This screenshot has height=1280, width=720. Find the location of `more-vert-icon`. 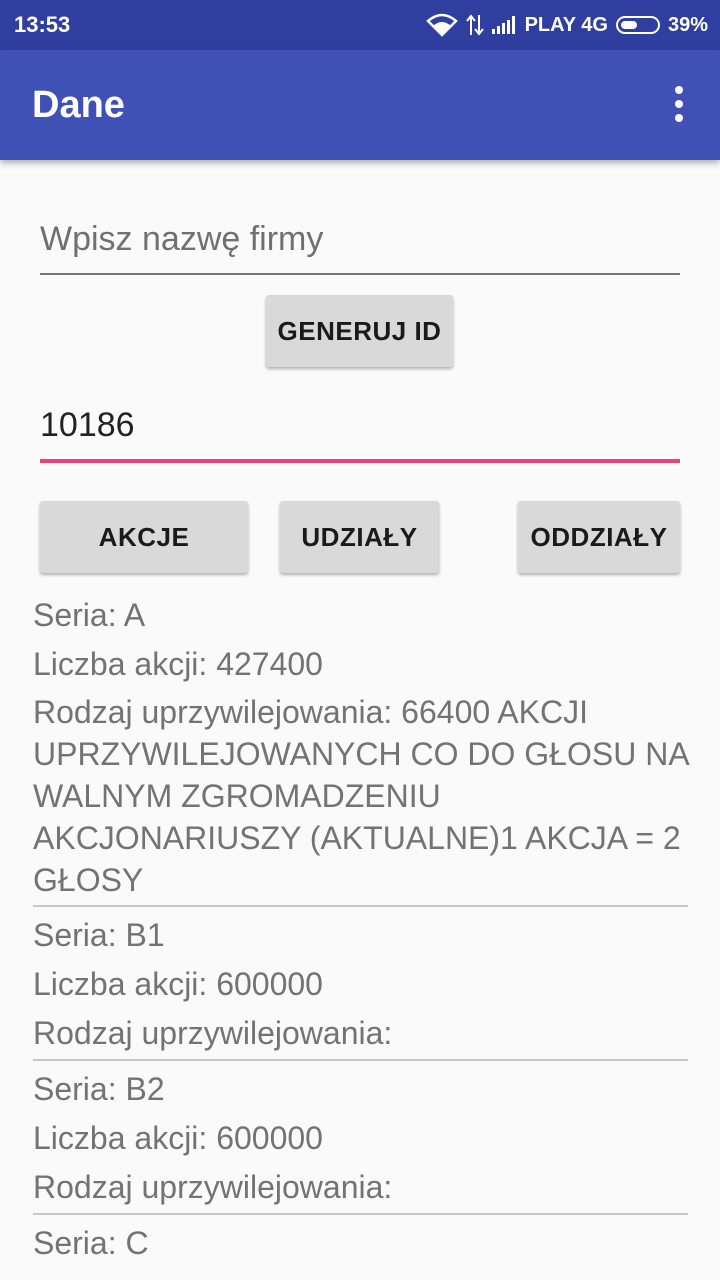

more-vert-icon is located at coordinates (679, 104).